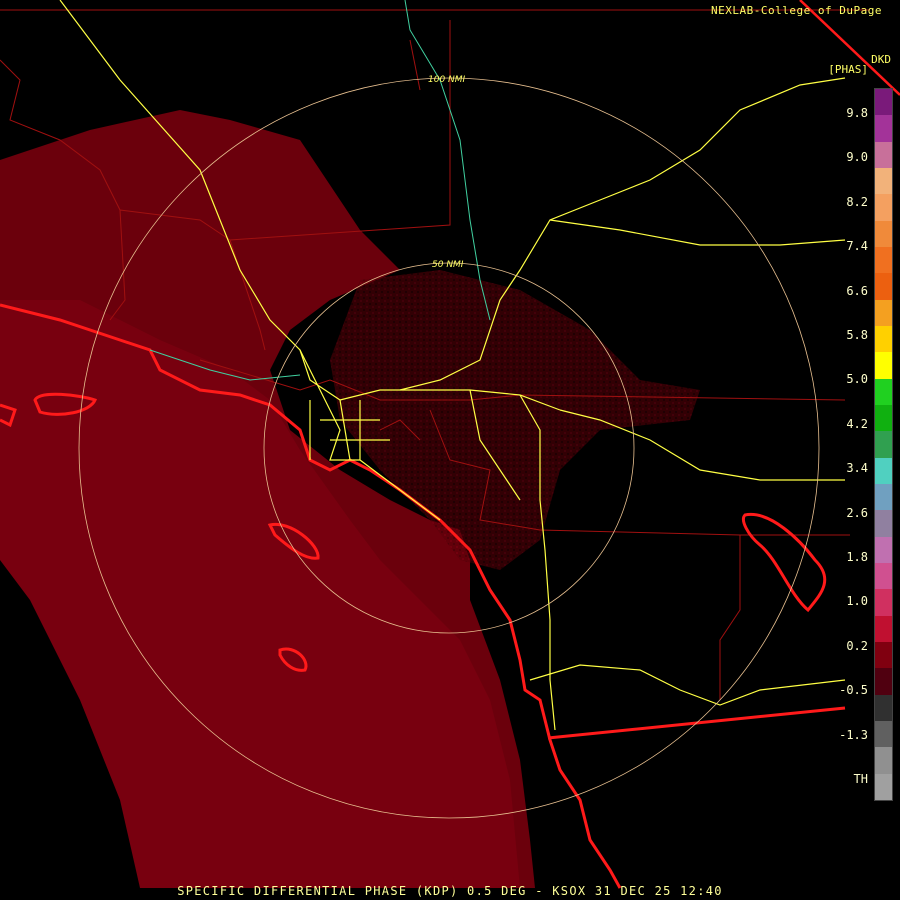  I want to click on legend-label: 2.6, so click(857, 512).